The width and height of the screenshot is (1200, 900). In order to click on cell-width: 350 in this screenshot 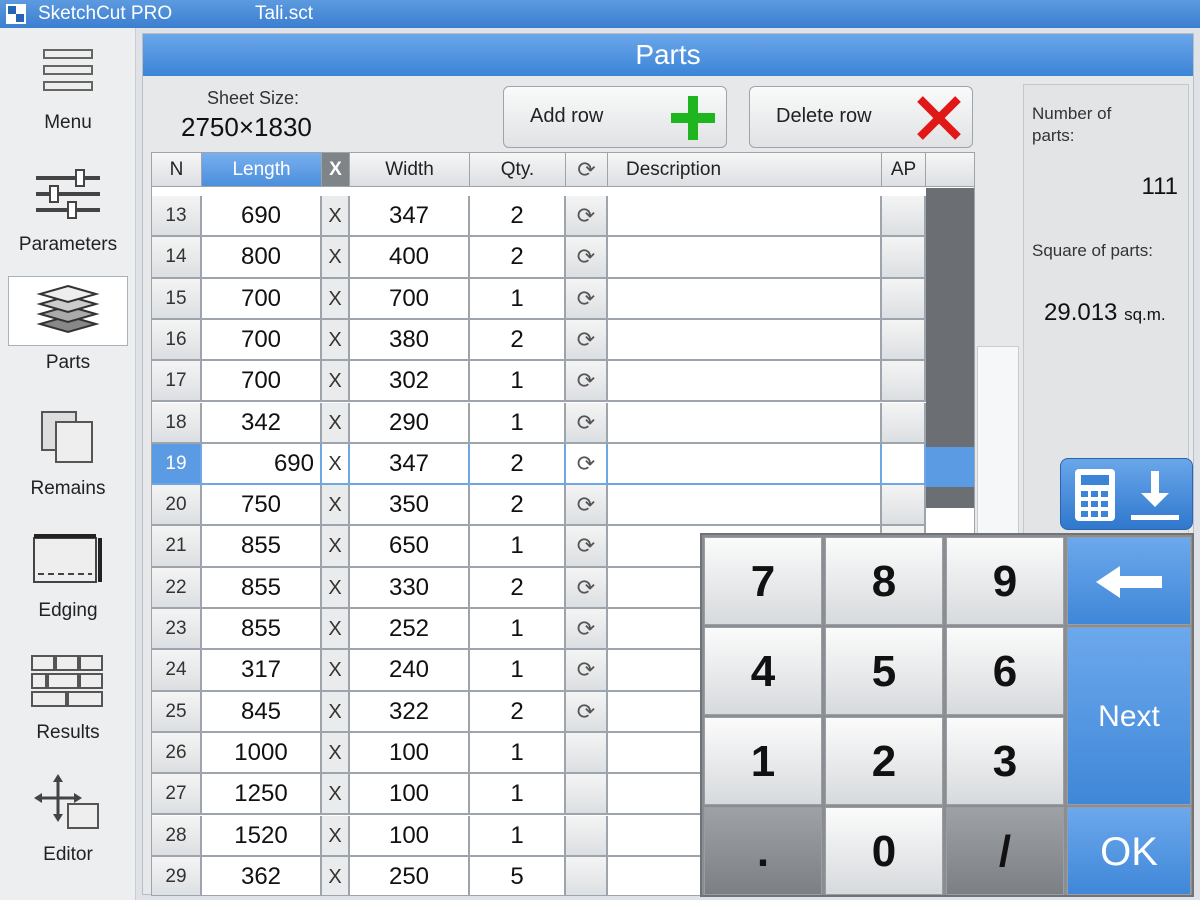, I will do `click(410, 506)`.